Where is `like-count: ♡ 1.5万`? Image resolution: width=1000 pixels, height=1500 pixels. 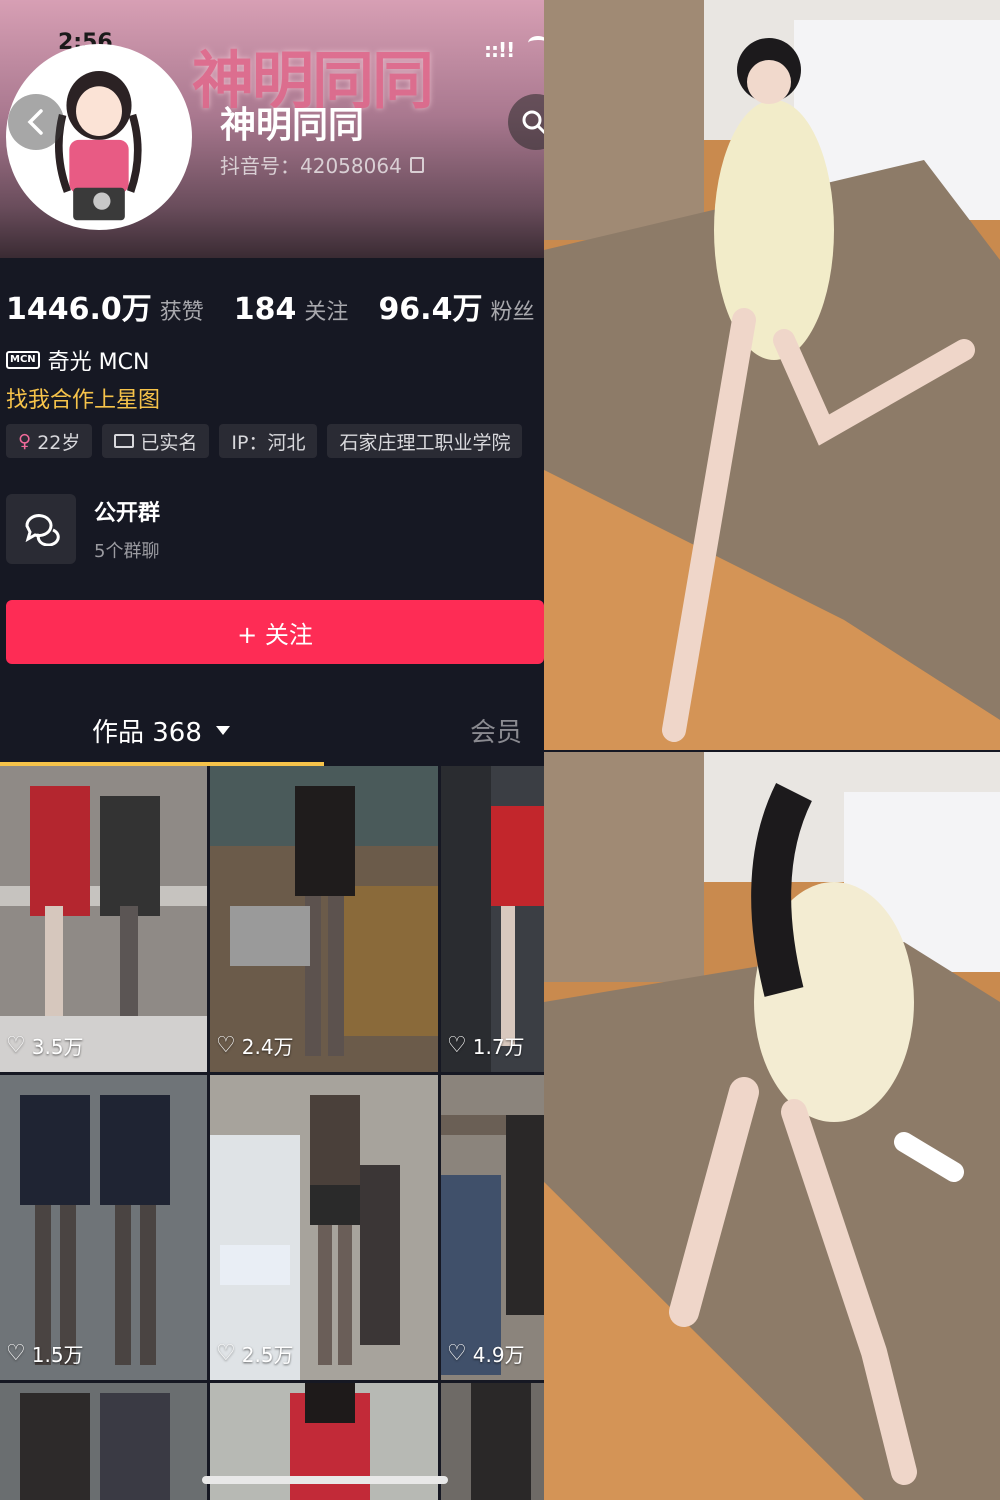
like-count: ♡ 1.5万 is located at coordinates (45, 1353).